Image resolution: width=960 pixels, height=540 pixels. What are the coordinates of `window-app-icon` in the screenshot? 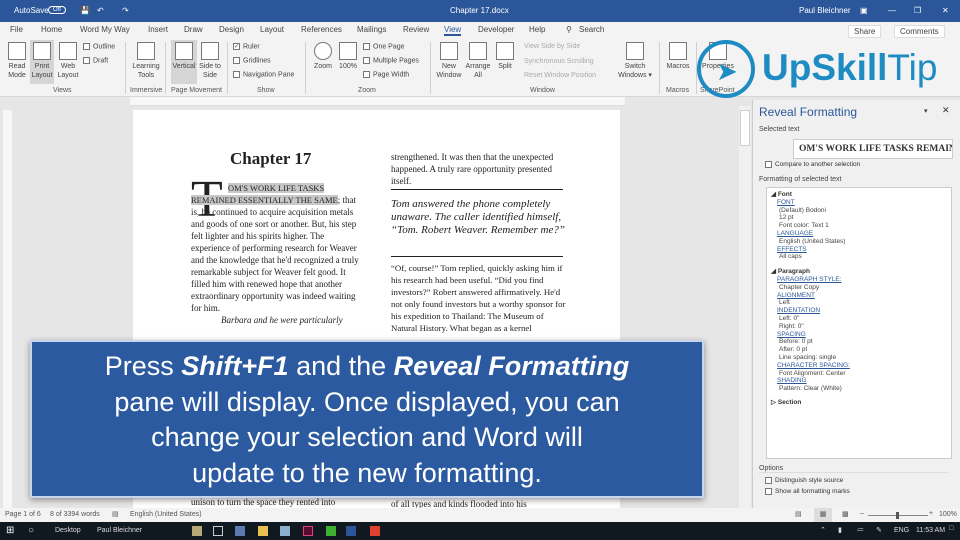 It's located at (218, 531).